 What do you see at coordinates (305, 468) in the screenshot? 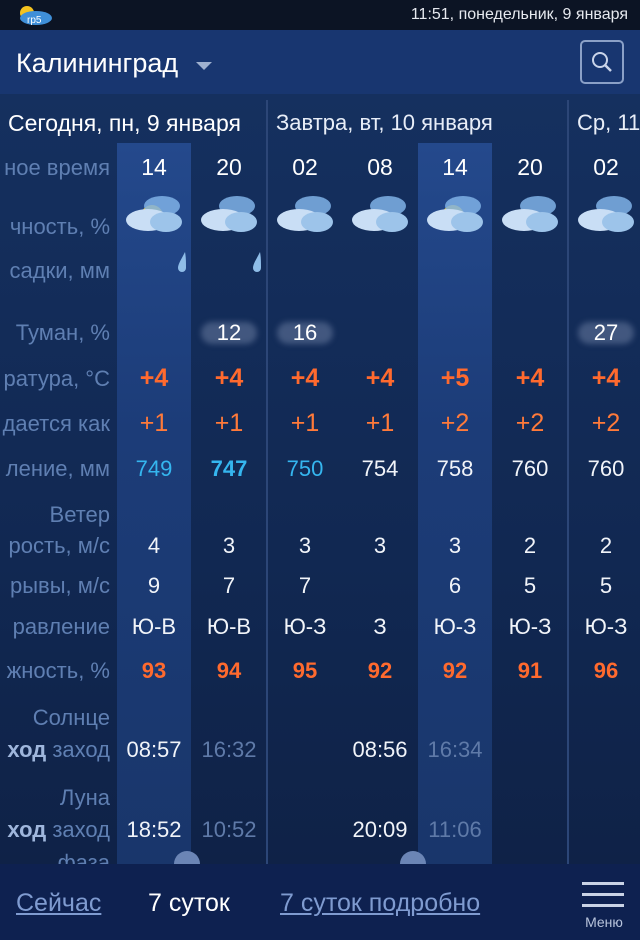
I see `pressure-cell: 750` at bounding box center [305, 468].